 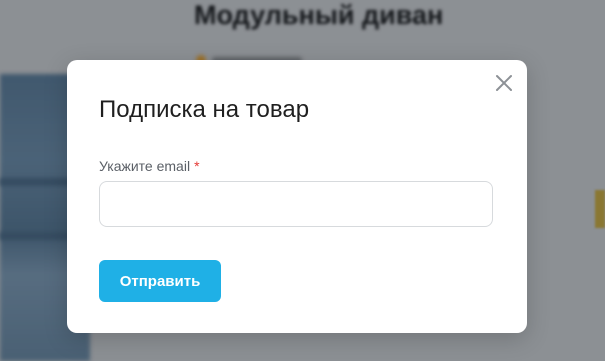 What do you see at coordinates (296, 204) in the screenshot?
I see `email-field` at bounding box center [296, 204].